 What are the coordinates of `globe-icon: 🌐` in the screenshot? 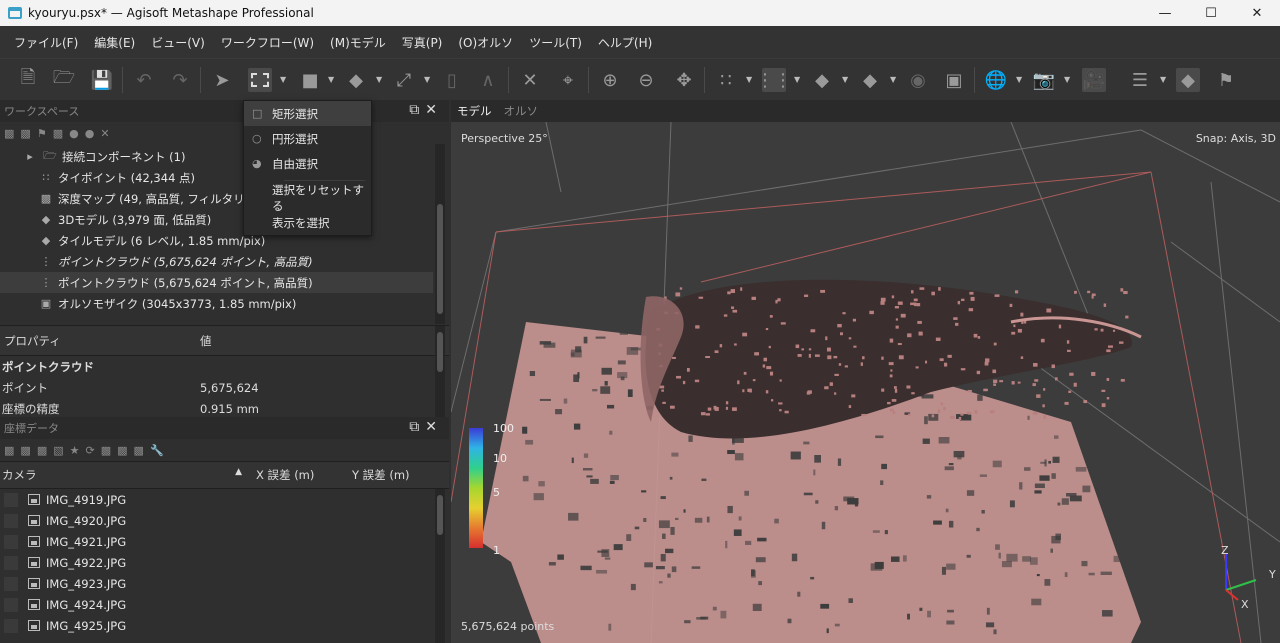 It's located at (996, 80).